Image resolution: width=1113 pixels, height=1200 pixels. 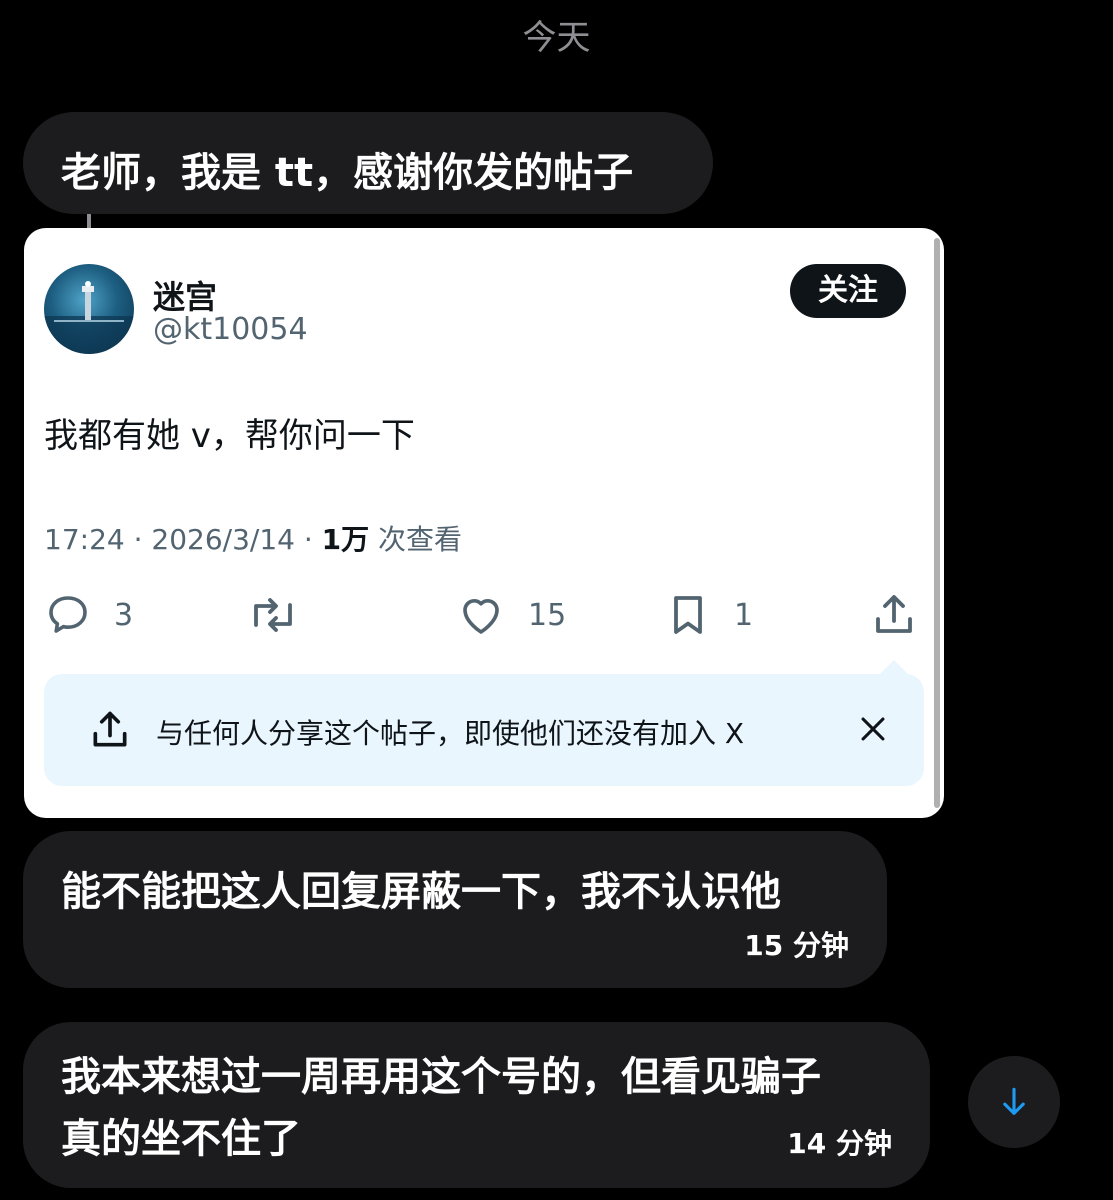 What do you see at coordinates (547, 615) in the screenshot?
I see `like-count: 15` at bounding box center [547, 615].